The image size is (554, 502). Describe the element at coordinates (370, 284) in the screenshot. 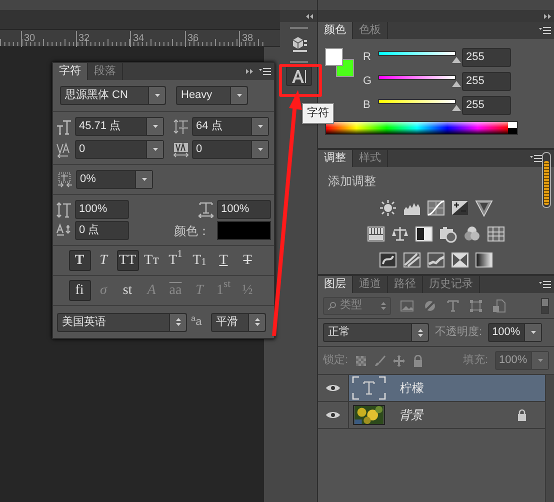

I see `panel-tab: 通道` at that location.